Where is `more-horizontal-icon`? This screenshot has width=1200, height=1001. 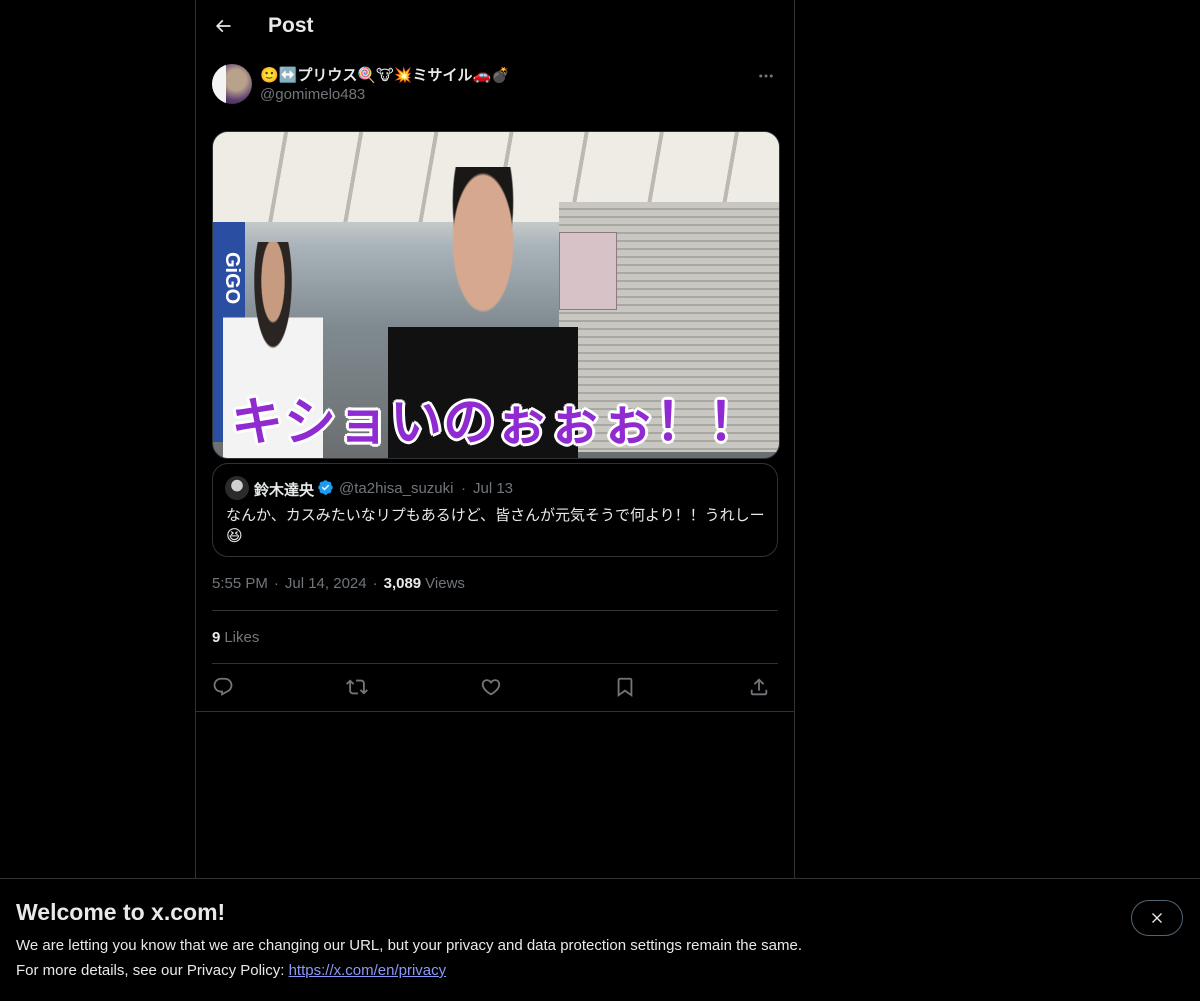
more-horizontal-icon is located at coordinates (766, 76).